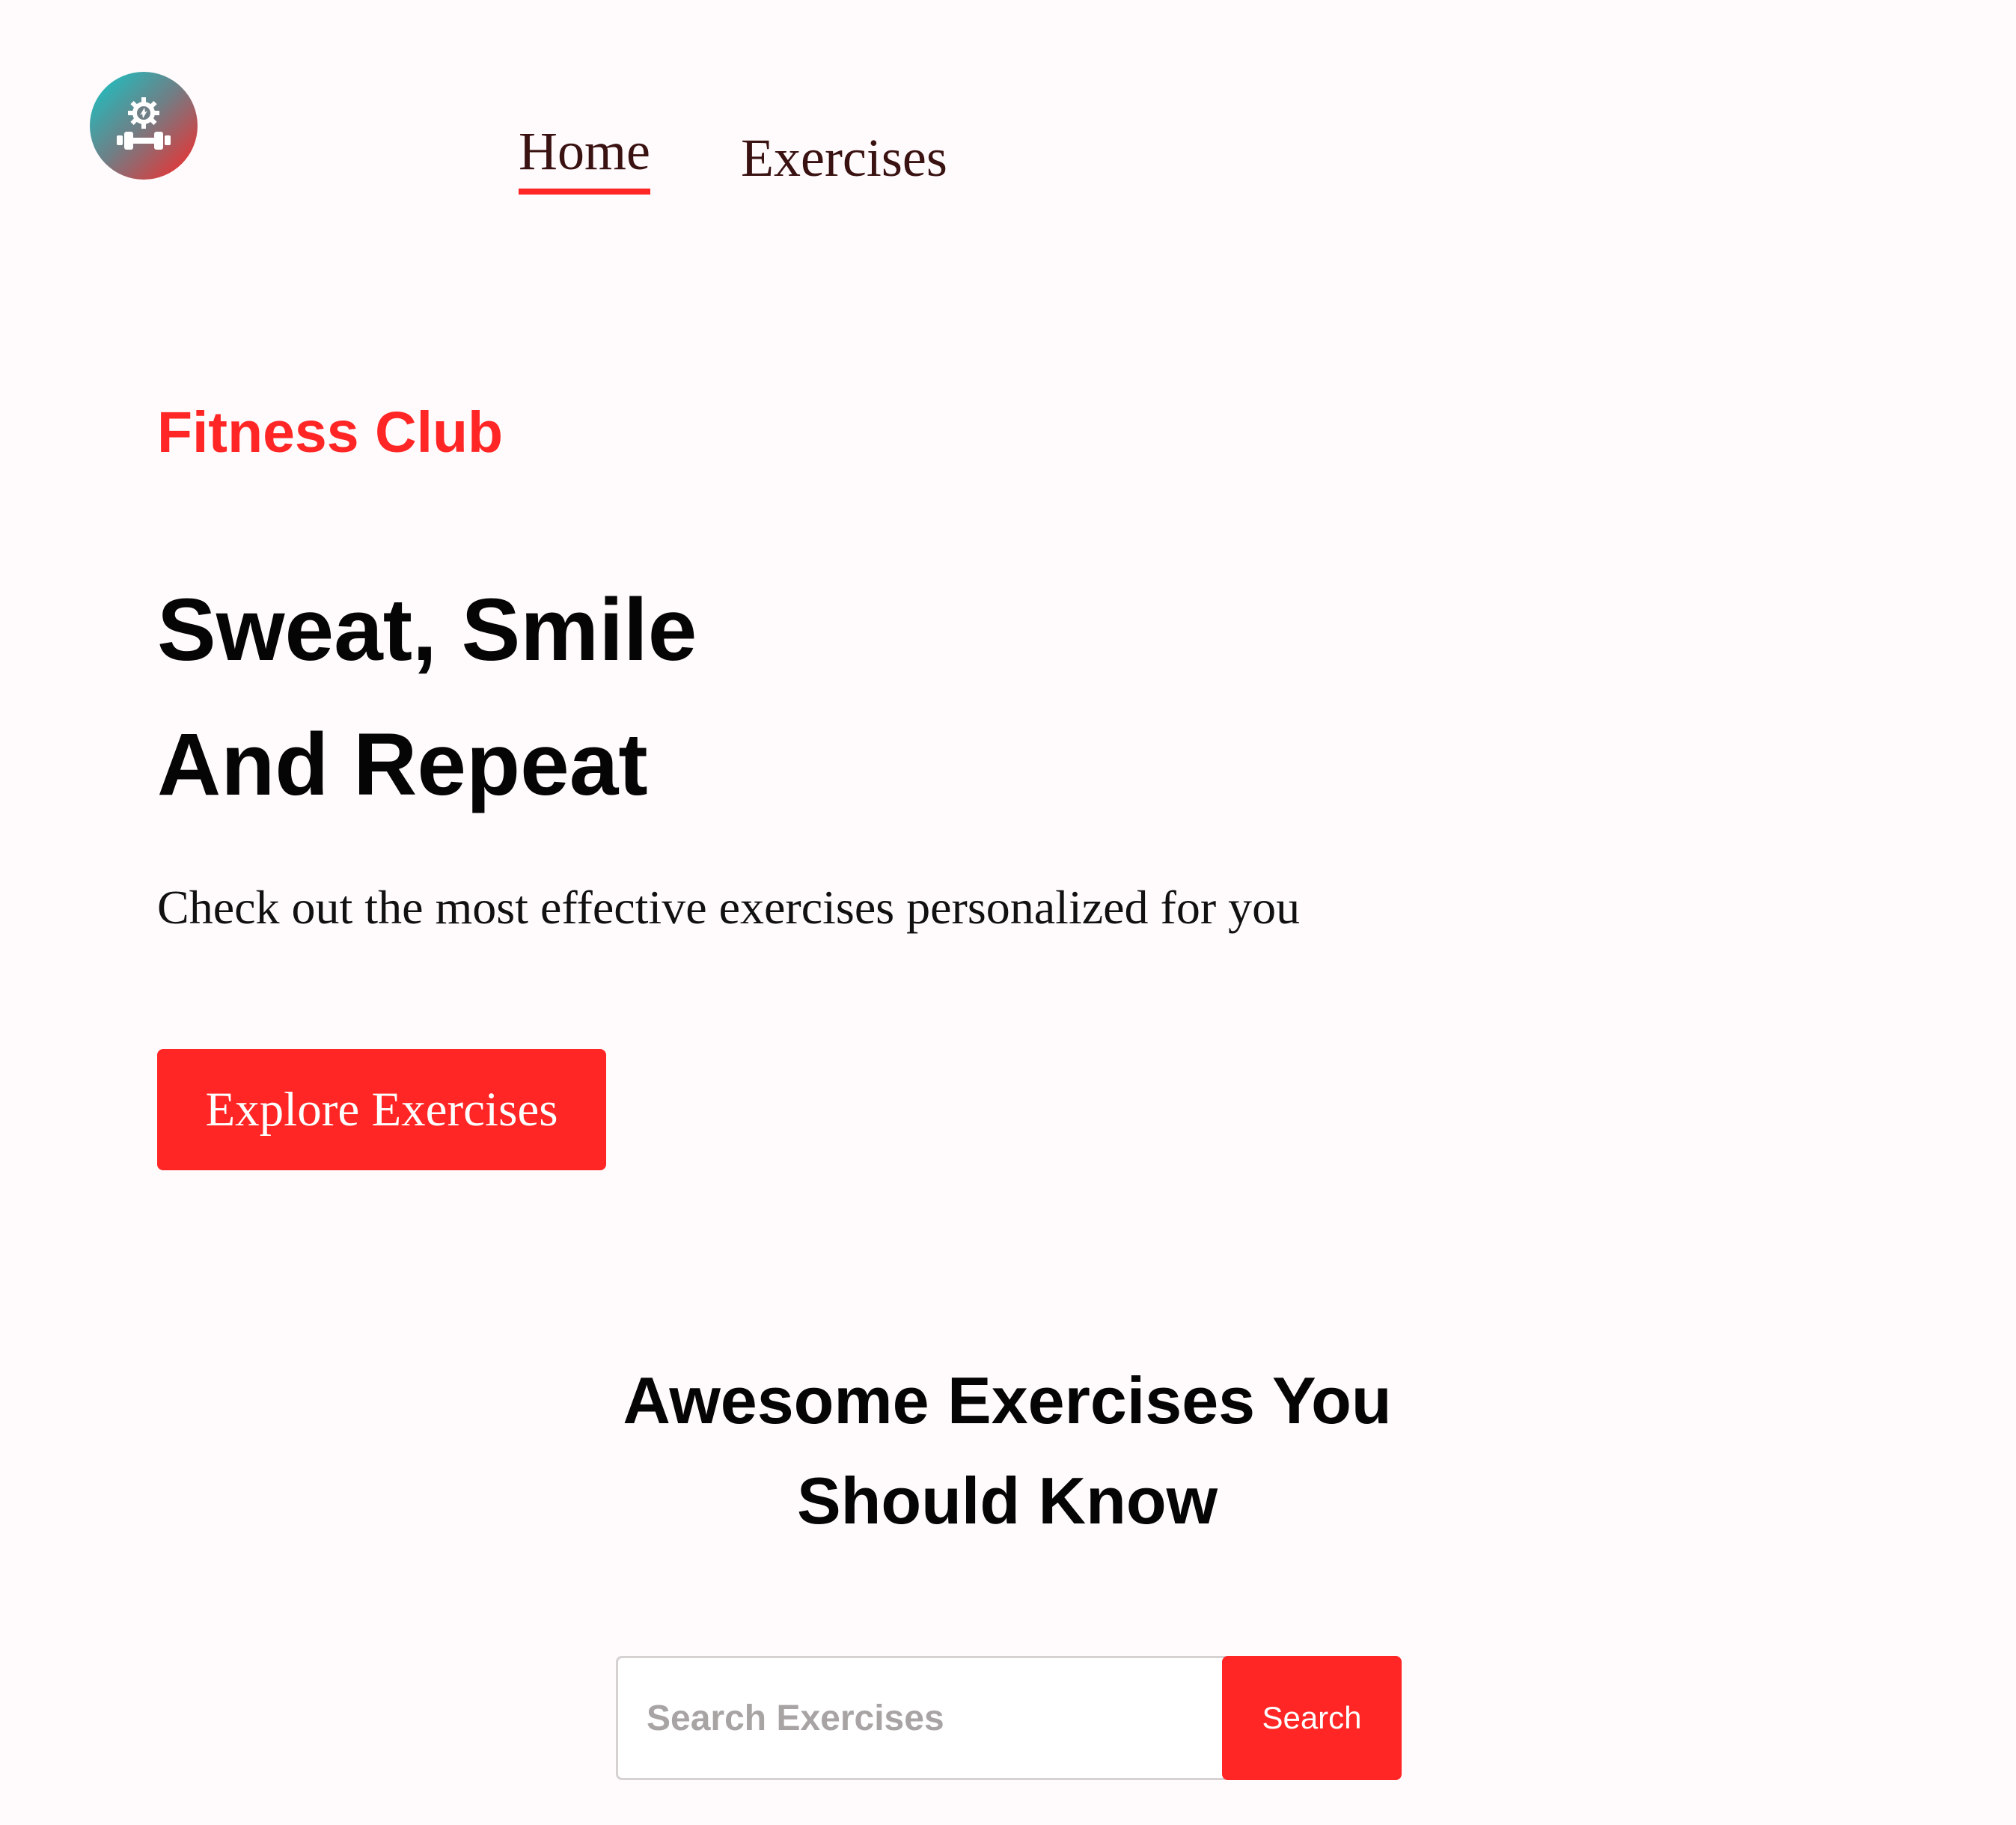 The height and width of the screenshot is (1825, 2016). Describe the element at coordinates (1007, 1501) in the screenshot. I see `section-heading-line-2: Should Know` at that location.